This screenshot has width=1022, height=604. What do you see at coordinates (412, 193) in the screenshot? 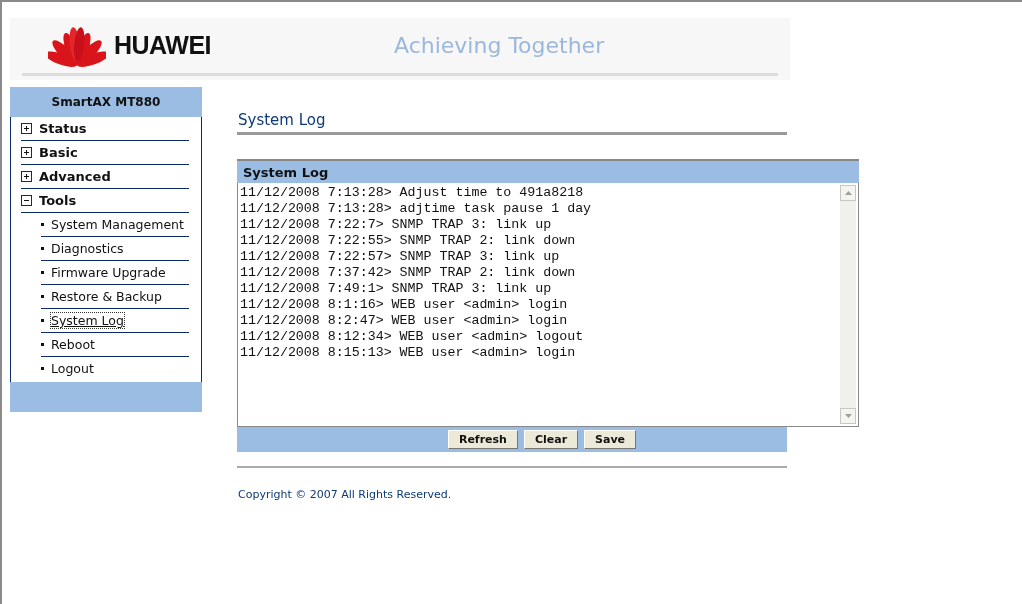
I see `log-line: 11/12/2008 7:13:28> Adjust time to 491a8218` at bounding box center [412, 193].